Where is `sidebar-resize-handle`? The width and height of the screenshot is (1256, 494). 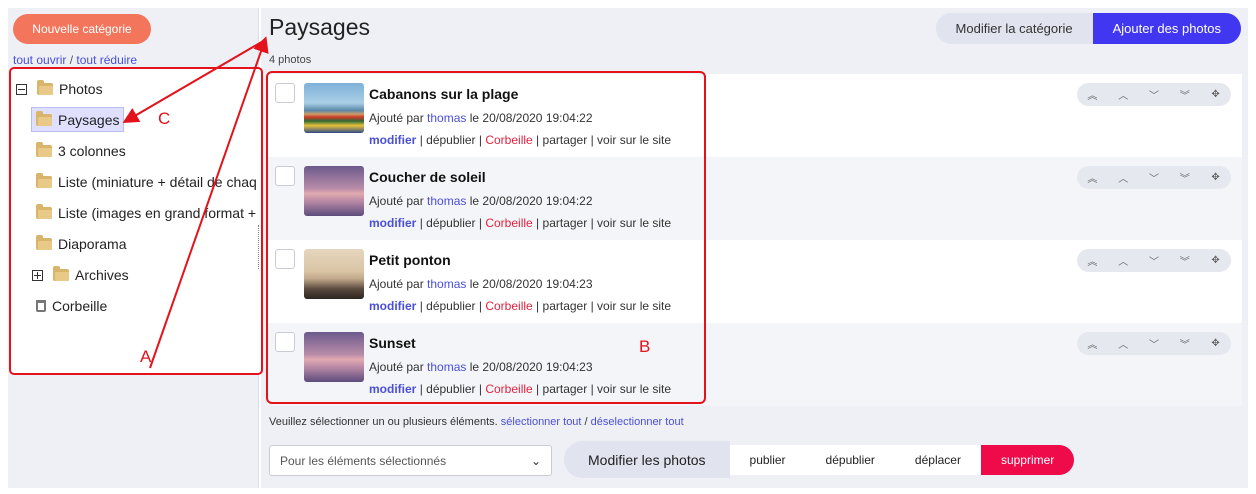 sidebar-resize-handle is located at coordinates (259, 247).